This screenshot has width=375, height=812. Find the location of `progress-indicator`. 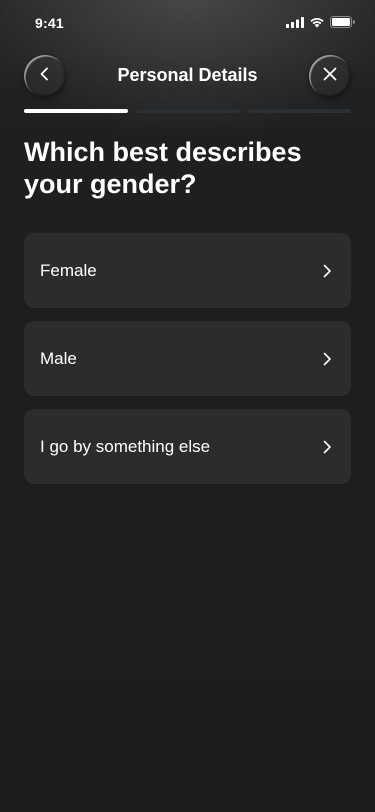

progress-indicator is located at coordinates (187, 111).